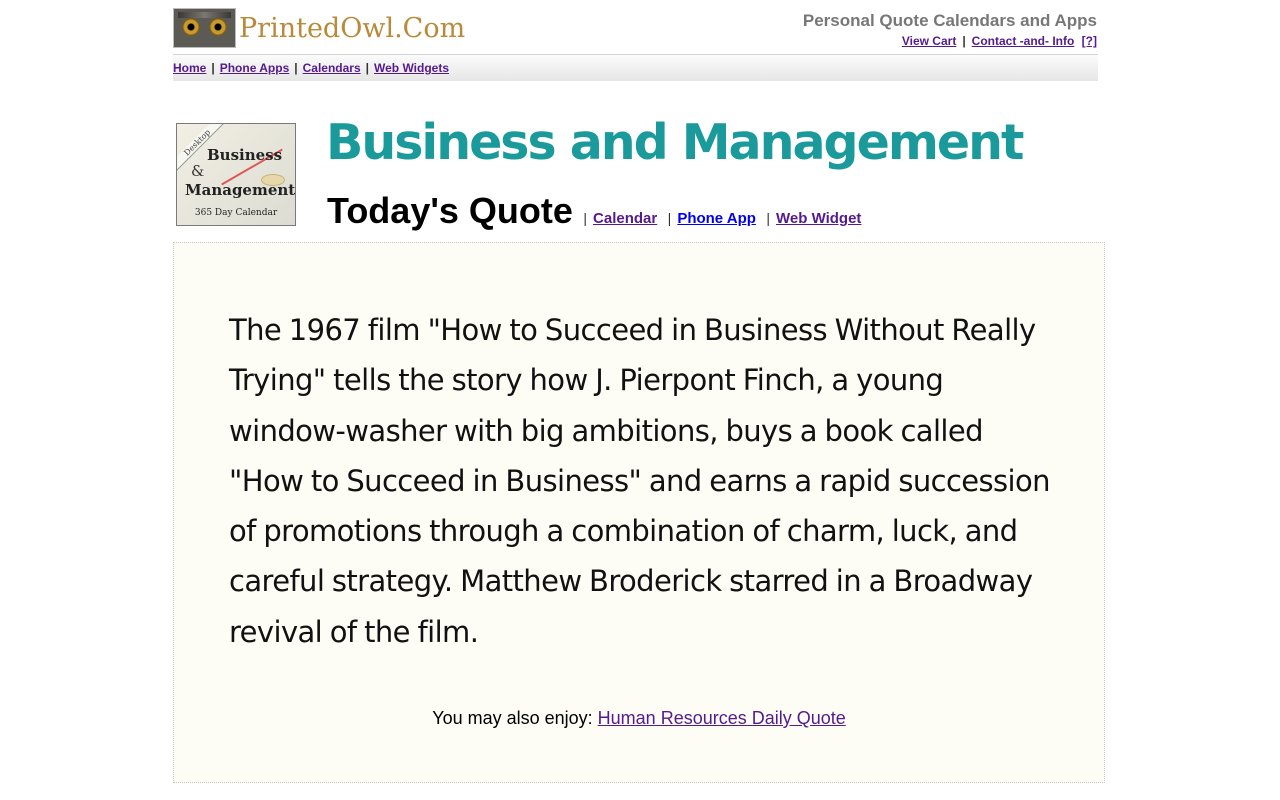 The height and width of the screenshot is (800, 1280). What do you see at coordinates (1023, 41) in the screenshot?
I see `contact-info-link: Contact -and- Info` at bounding box center [1023, 41].